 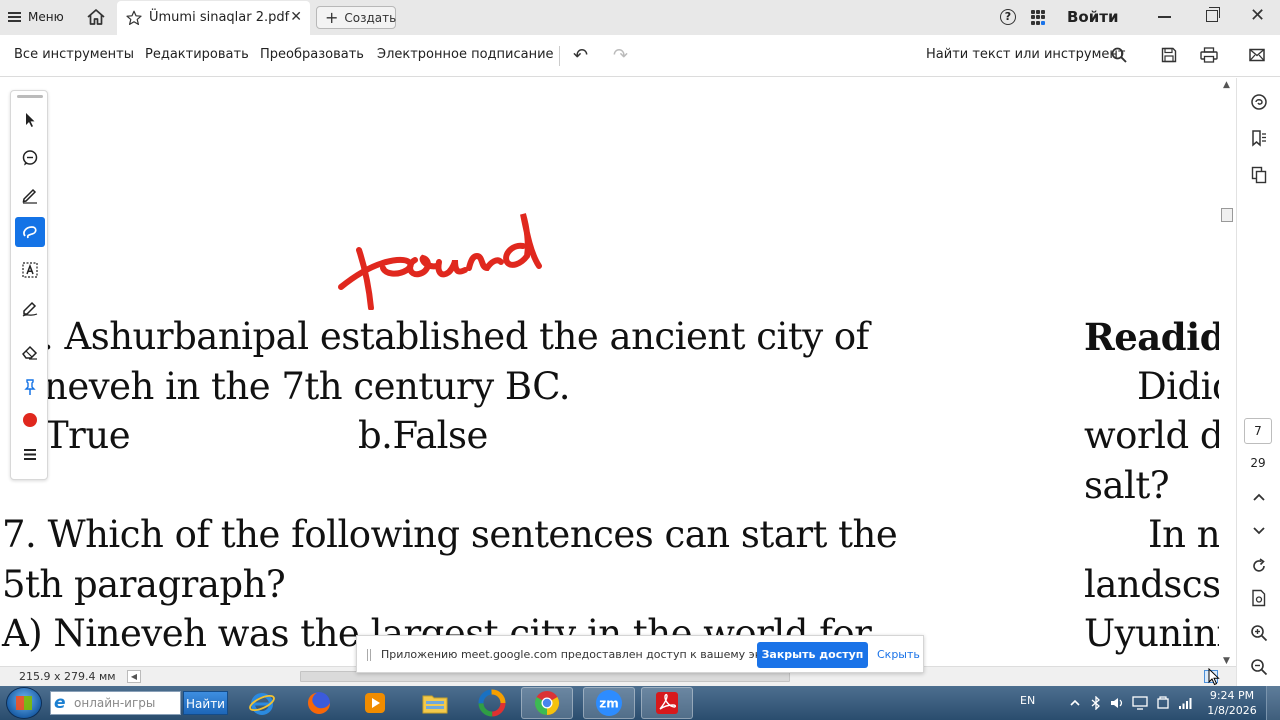 What do you see at coordinates (1227, 373) in the screenshot?
I see `vertical-scrollbar: ▲ ▼` at bounding box center [1227, 373].